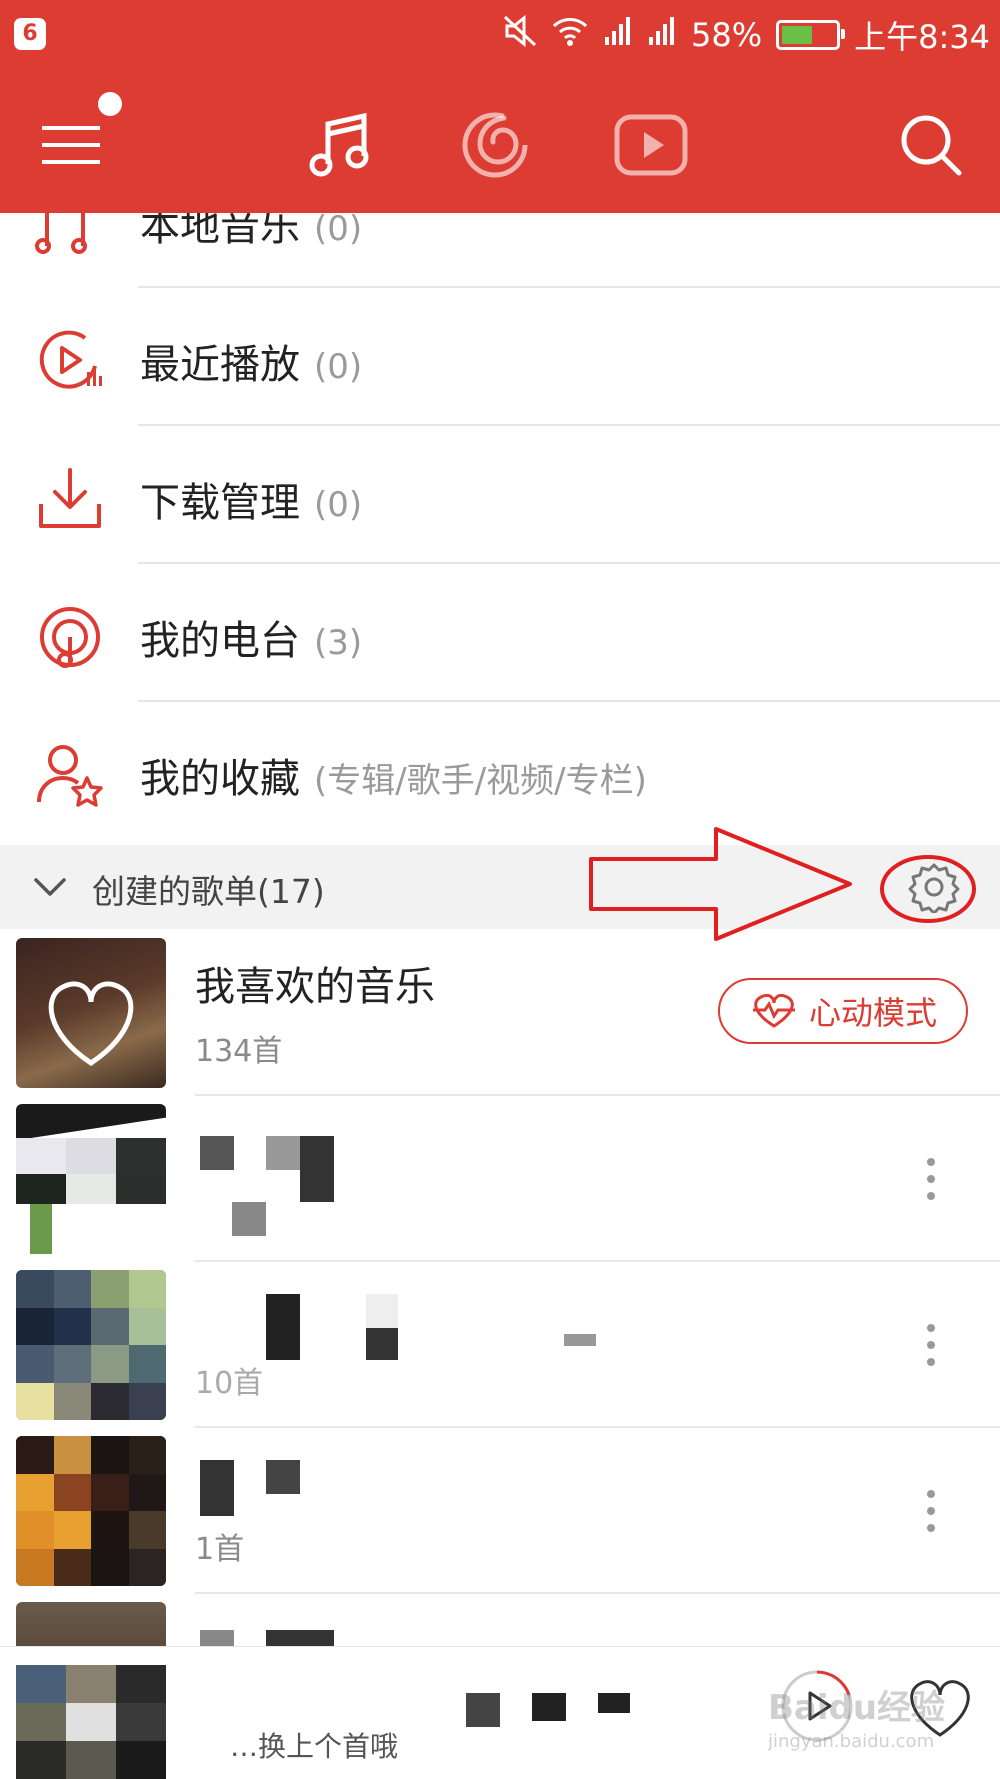  I want to click on netease-logo-icon, so click(495, 145).